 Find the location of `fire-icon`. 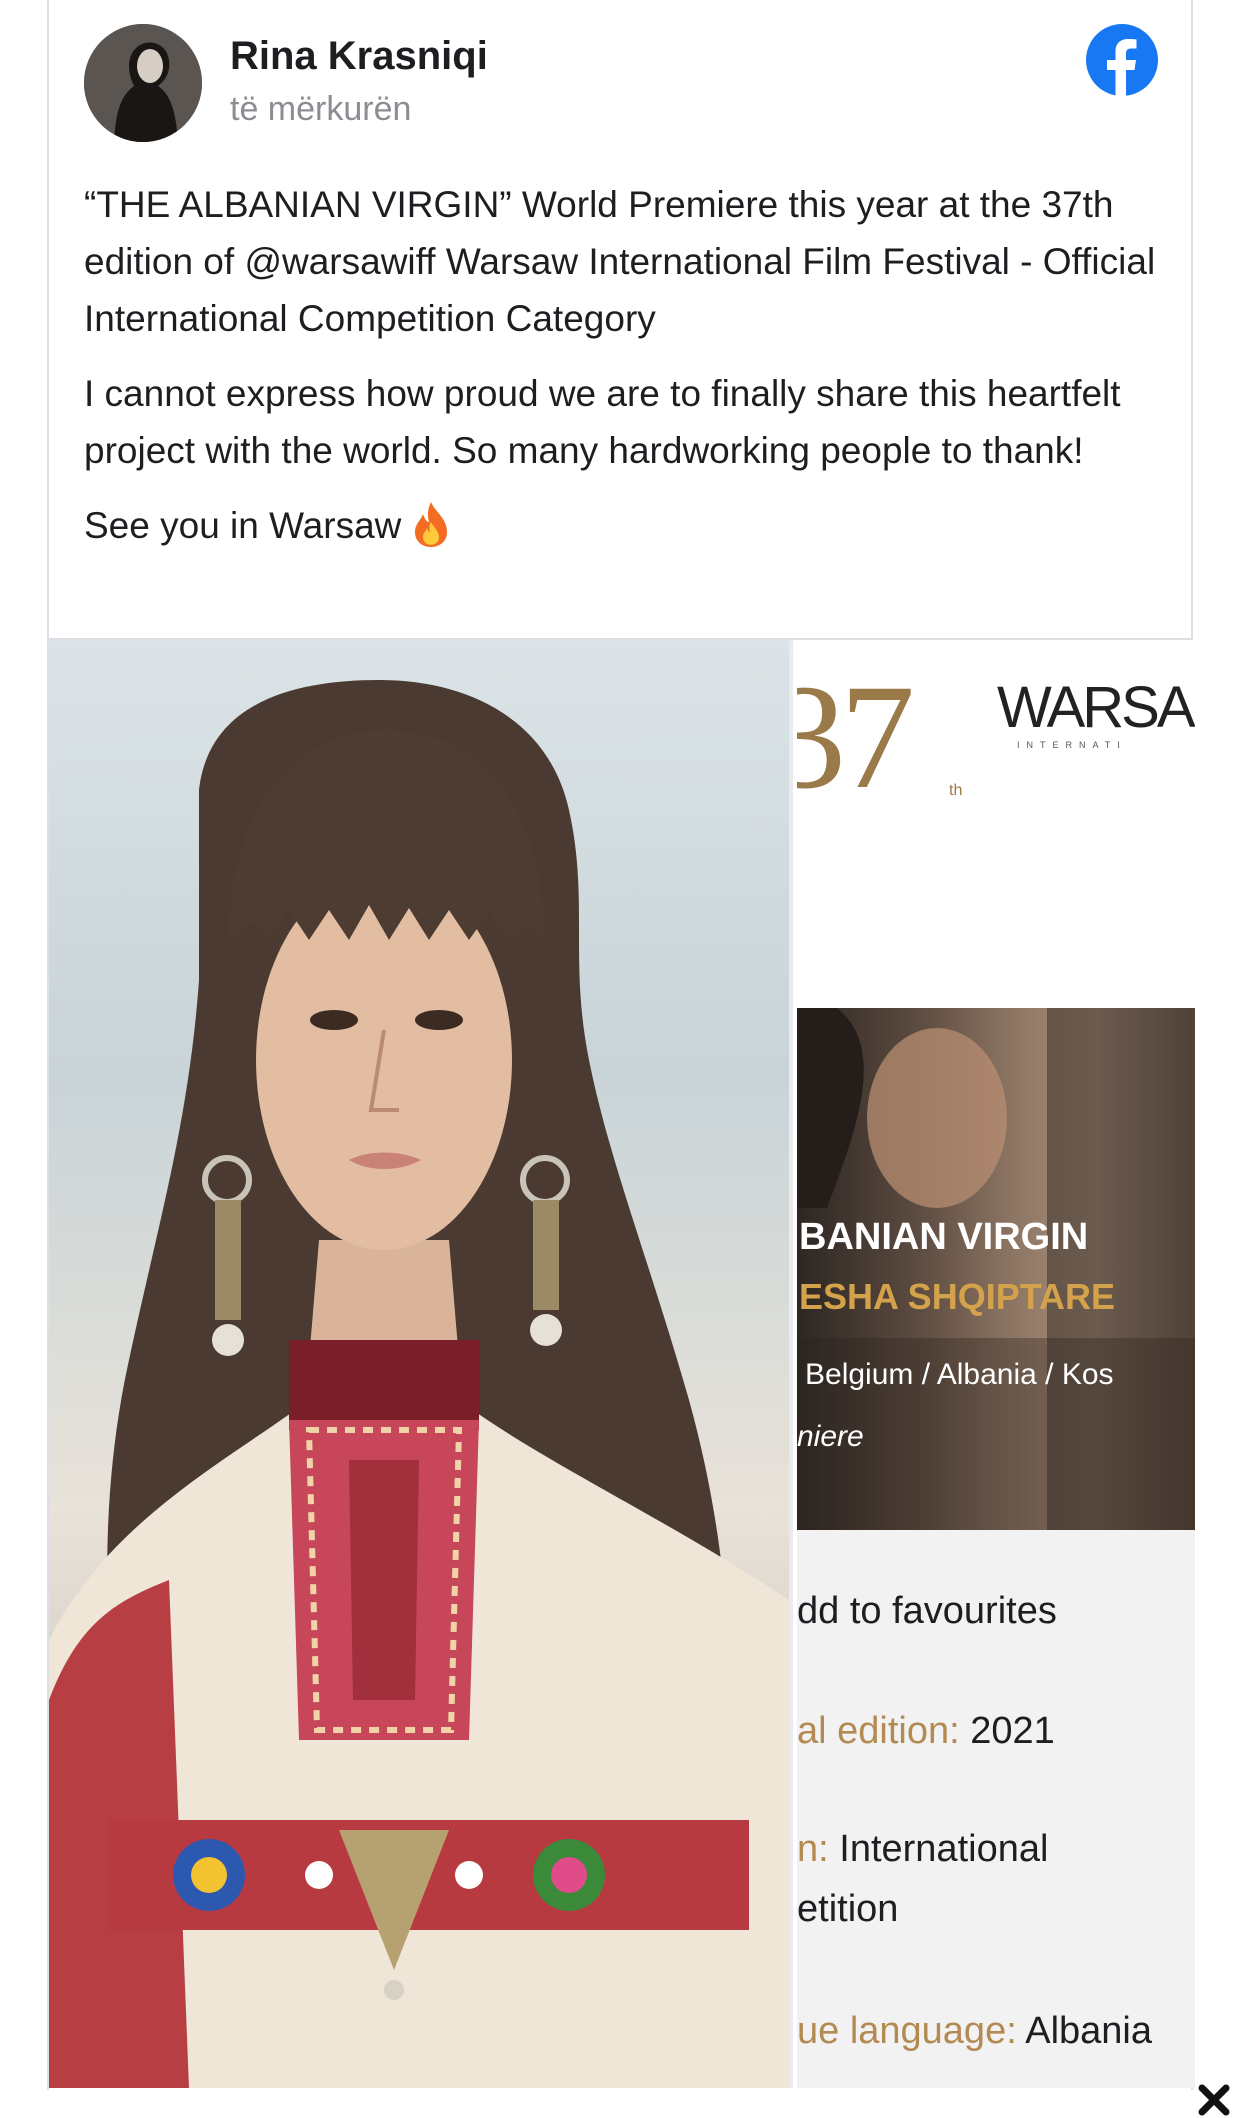

fire-icon is located at coordinates (431, 524).